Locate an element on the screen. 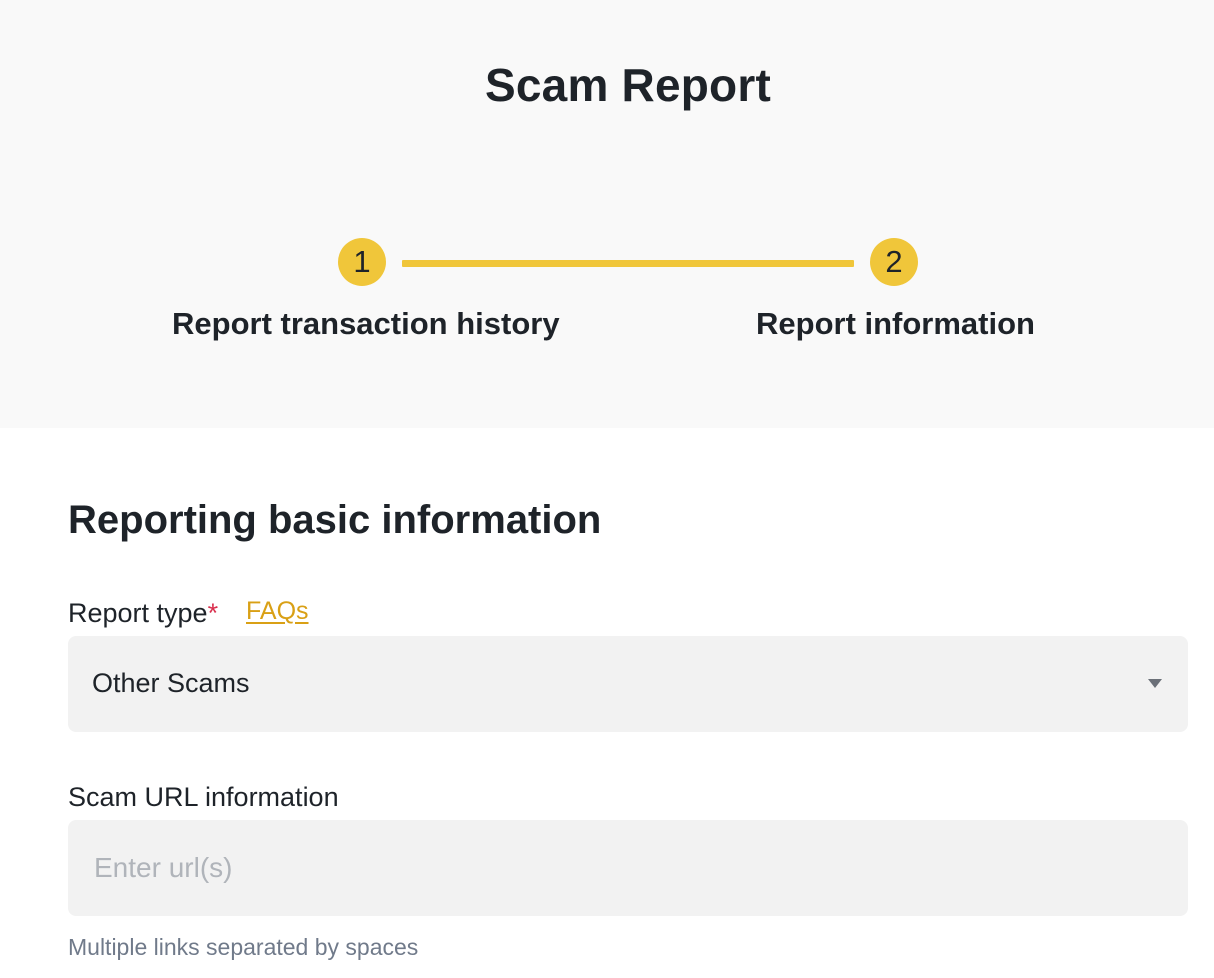 This screenshot has height=978, width=1214. step-progress-line is located at coordinates (628, 263).